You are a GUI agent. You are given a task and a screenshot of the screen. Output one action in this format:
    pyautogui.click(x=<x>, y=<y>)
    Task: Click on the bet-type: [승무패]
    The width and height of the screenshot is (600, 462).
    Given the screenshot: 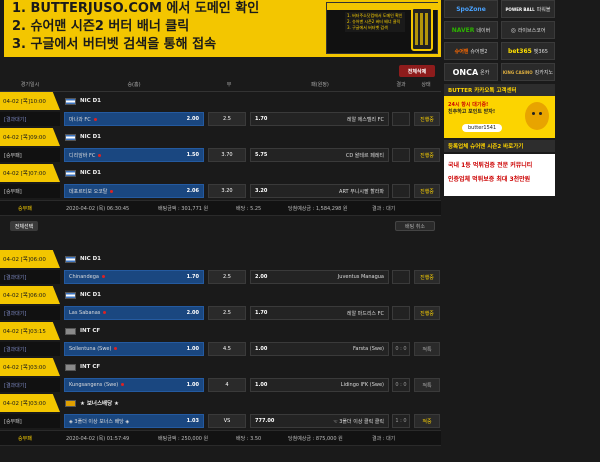 What is the action you would take?
    pyautogui.click(x=30, y=421)
    